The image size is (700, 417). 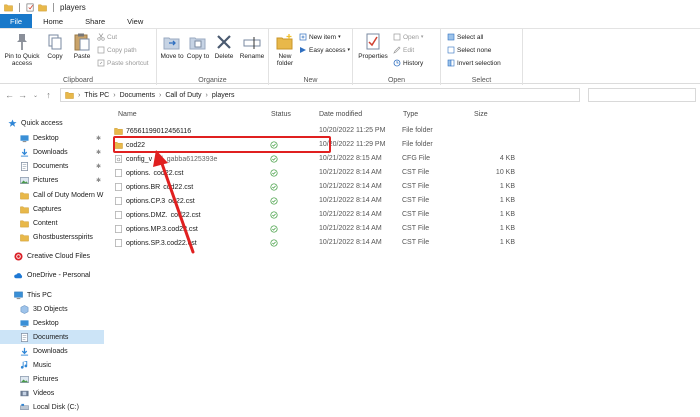 I want to click on tab-file: File, so click(x=16, y=21).